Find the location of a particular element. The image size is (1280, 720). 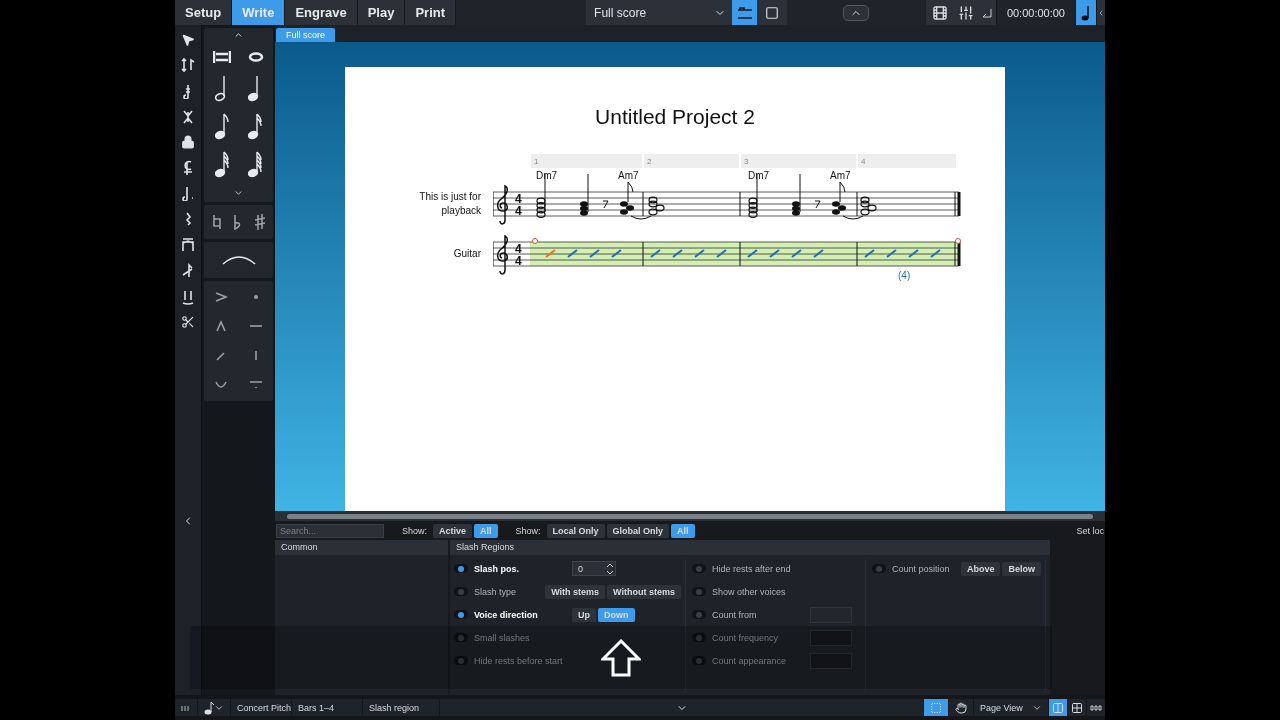

galley-icon is located at coordinates (744, 12).